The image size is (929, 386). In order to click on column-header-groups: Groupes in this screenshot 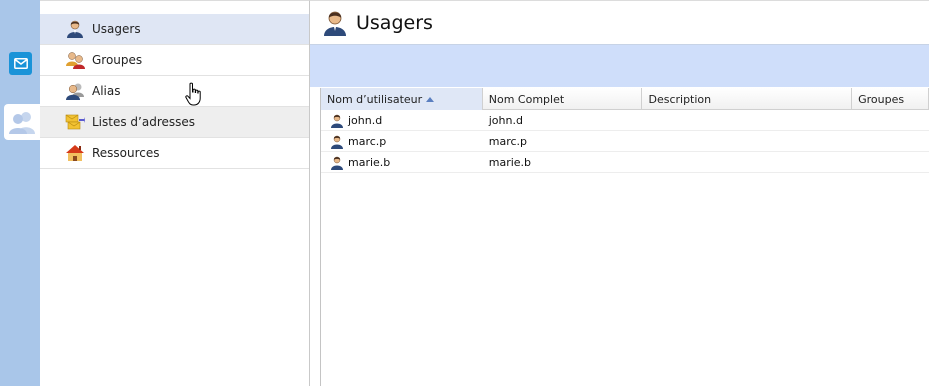, I will do `click(890, 99)`.